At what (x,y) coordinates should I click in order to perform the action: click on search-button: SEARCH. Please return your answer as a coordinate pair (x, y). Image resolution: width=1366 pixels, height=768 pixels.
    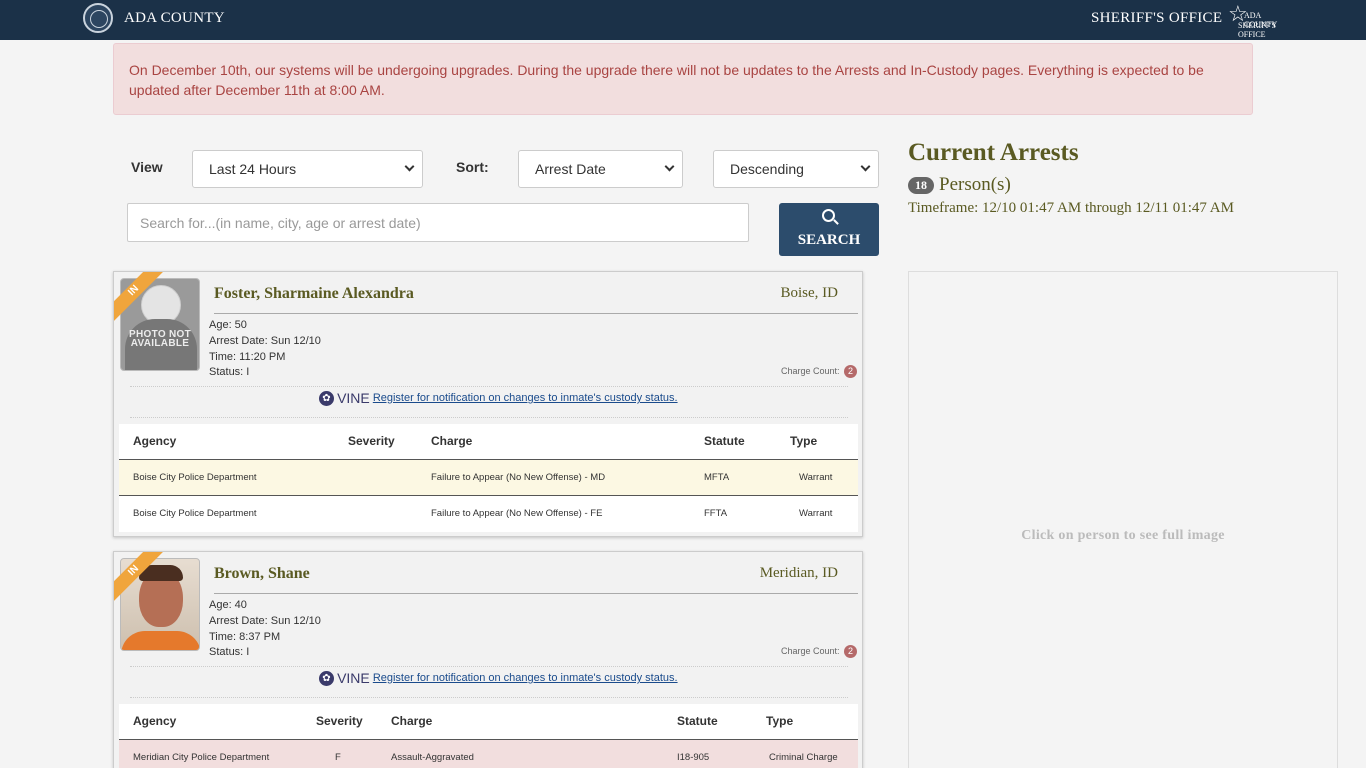
    Looking at the image, I should click on (829, 229).